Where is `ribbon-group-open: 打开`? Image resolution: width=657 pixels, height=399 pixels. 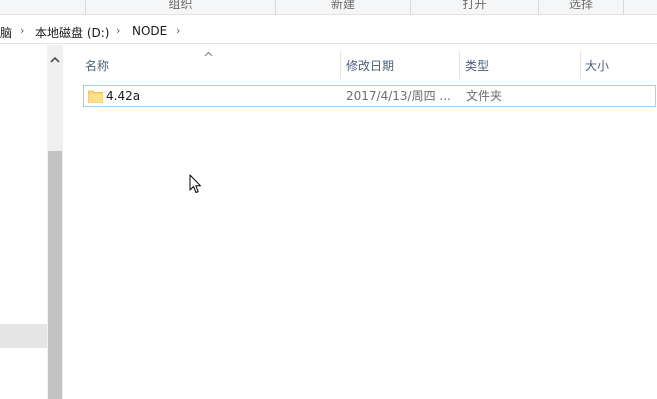 ribbon-group-open: 打开 is located at coordinates (474, 7).